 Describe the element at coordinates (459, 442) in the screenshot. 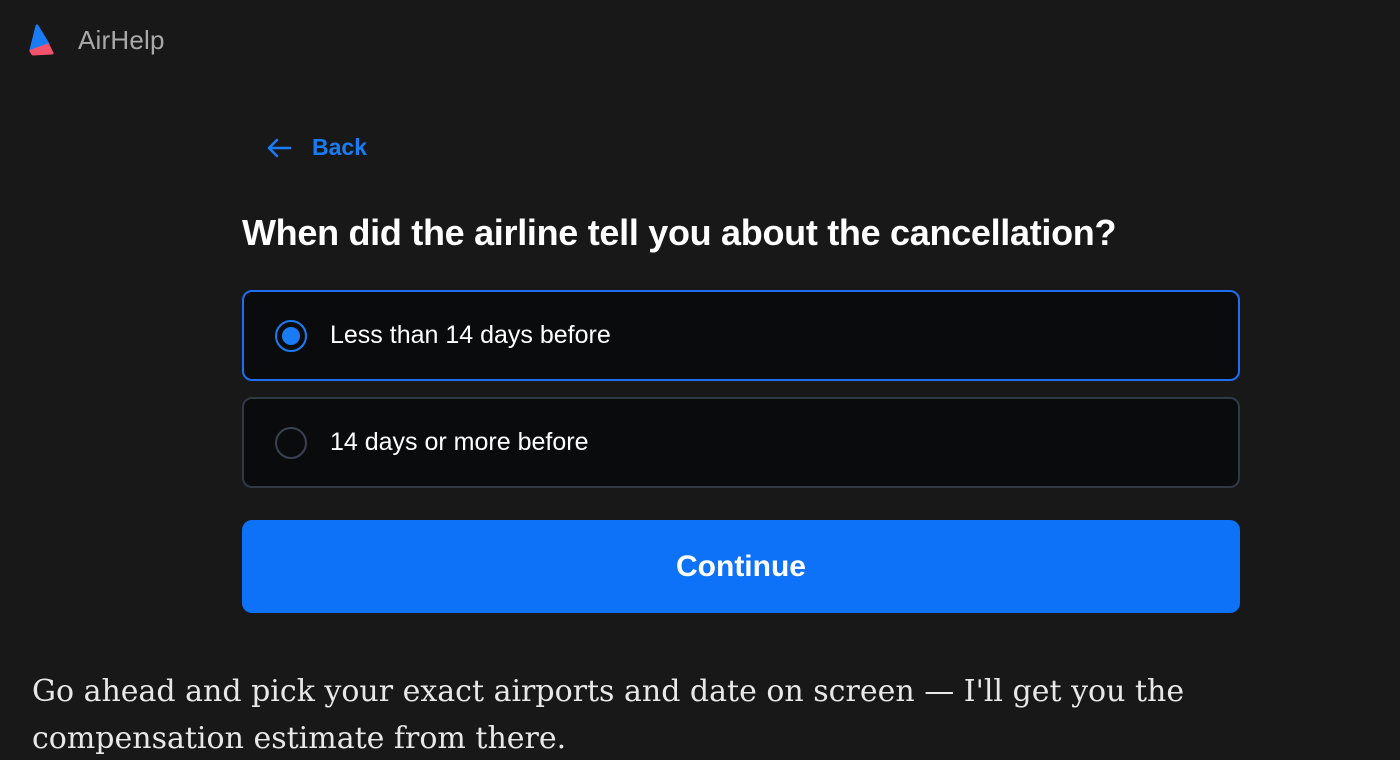

I see `option-label: 14 days or more before` at that location.